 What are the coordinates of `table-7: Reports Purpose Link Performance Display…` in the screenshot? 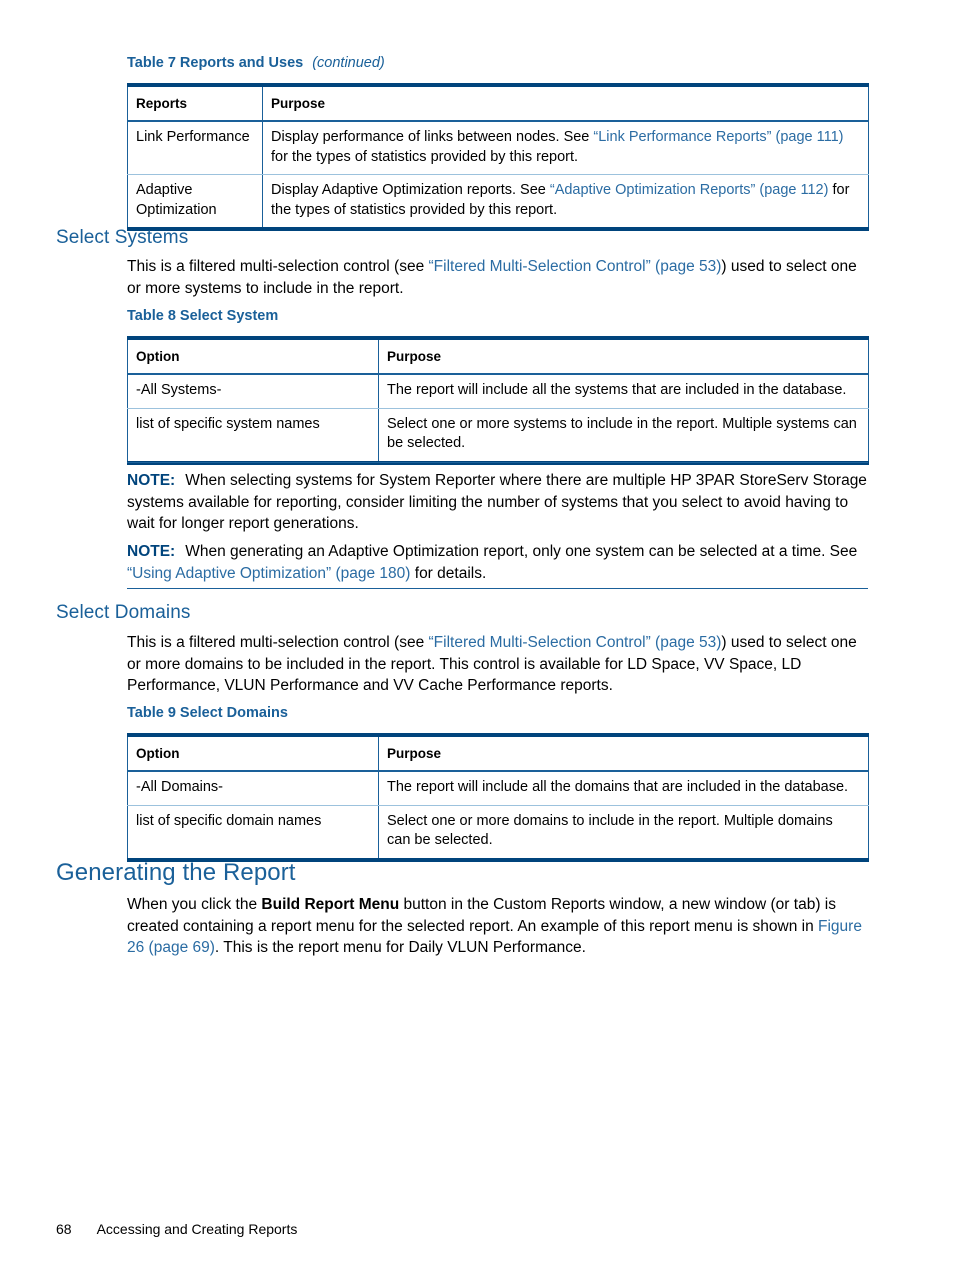 It's located at (498, 157).